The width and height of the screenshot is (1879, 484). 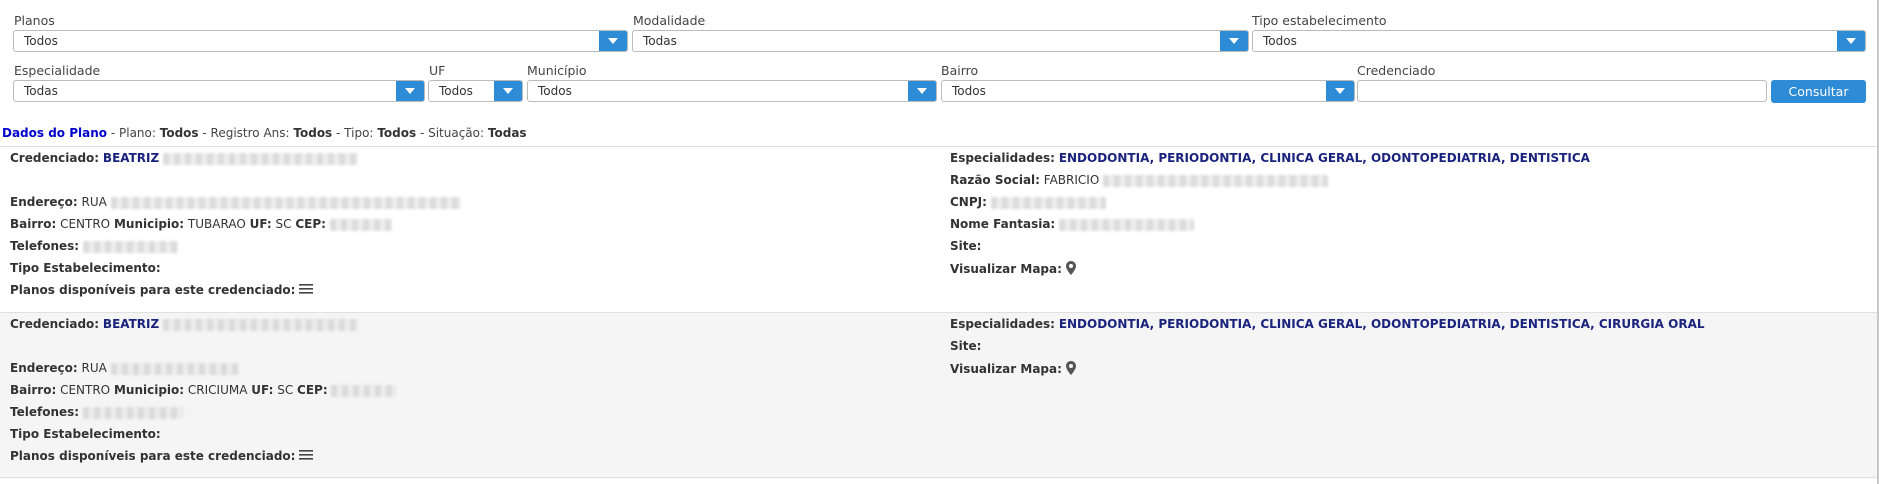 What do you see at coordinates (960, 70) in the screenshot?
I see `bairro-label: Bairro` at bounding box center [960, 70].